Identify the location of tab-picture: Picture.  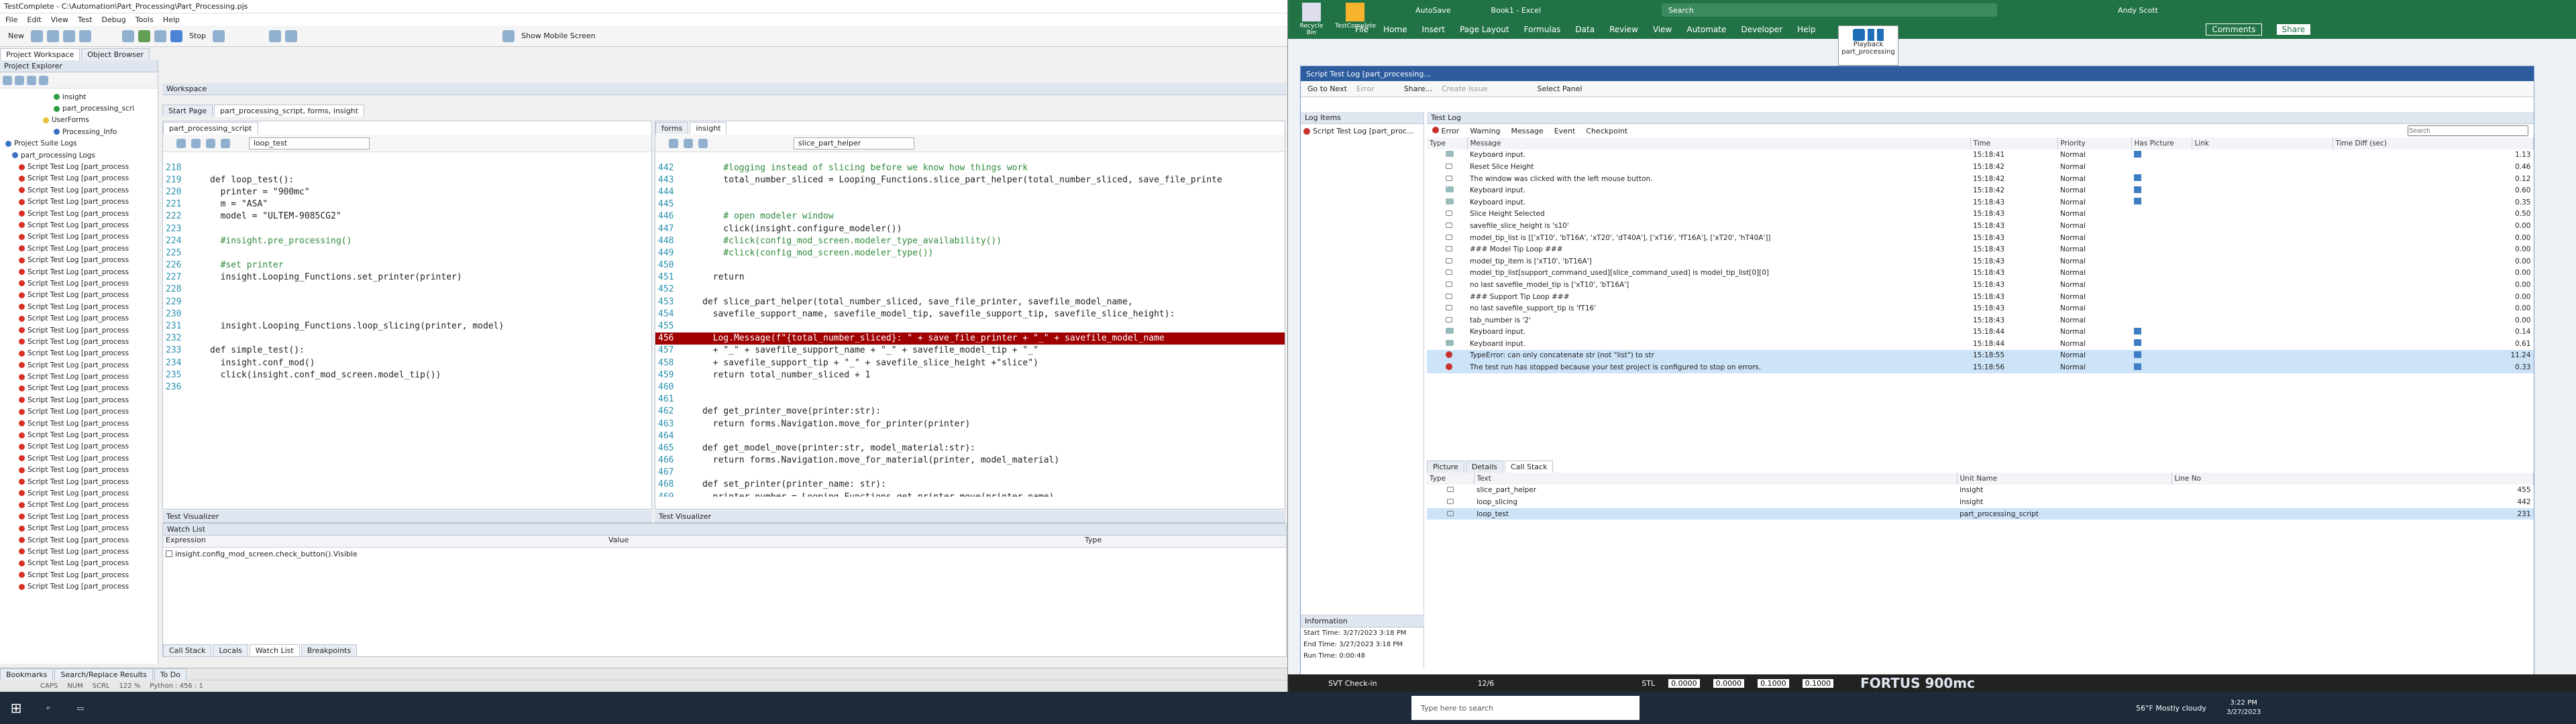
(1445, 467).